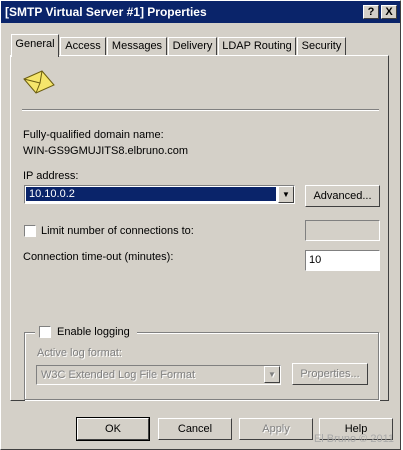 The image size is (403, 450). Describe the element at coordinates (45, 332) in the screenshot. I see `enable-logging-checkbox` at that location.